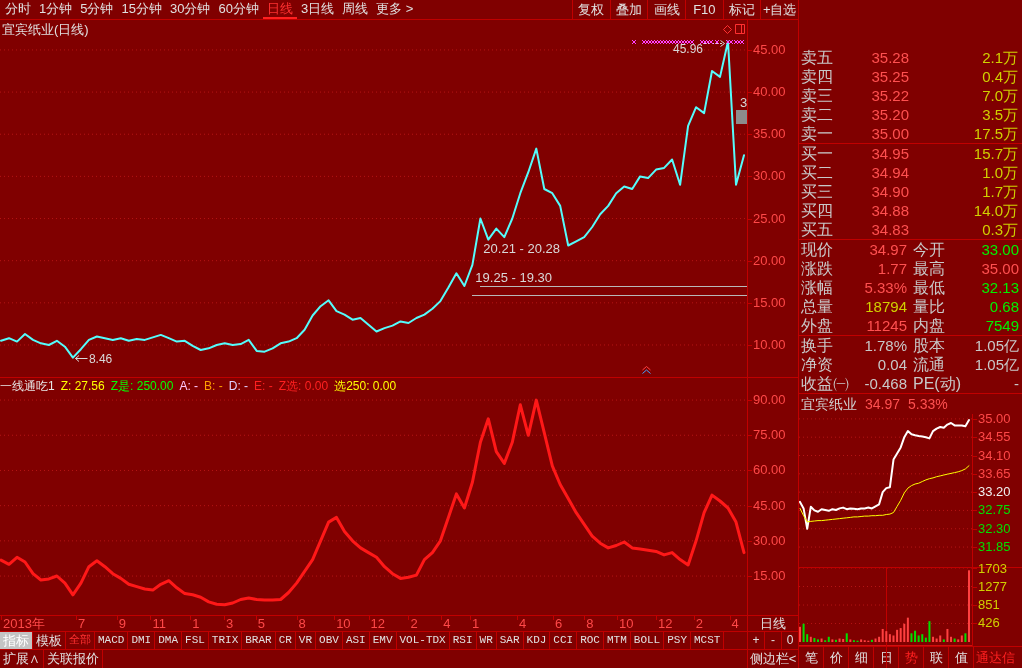  I want to click on mode-tab: 模板, so click(49, 640).